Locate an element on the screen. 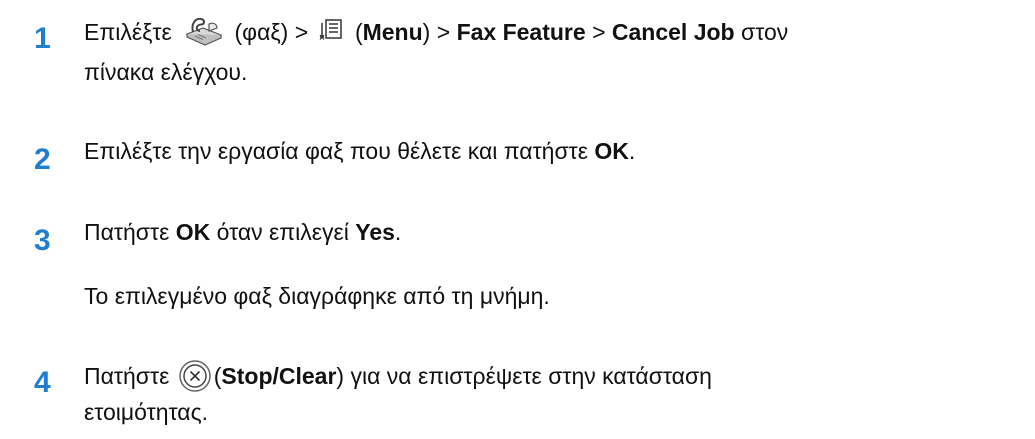 The height and width of the screenshot is (439, 1035). step-text: όταν επιλεγεί is located at coordinates (282, 232).